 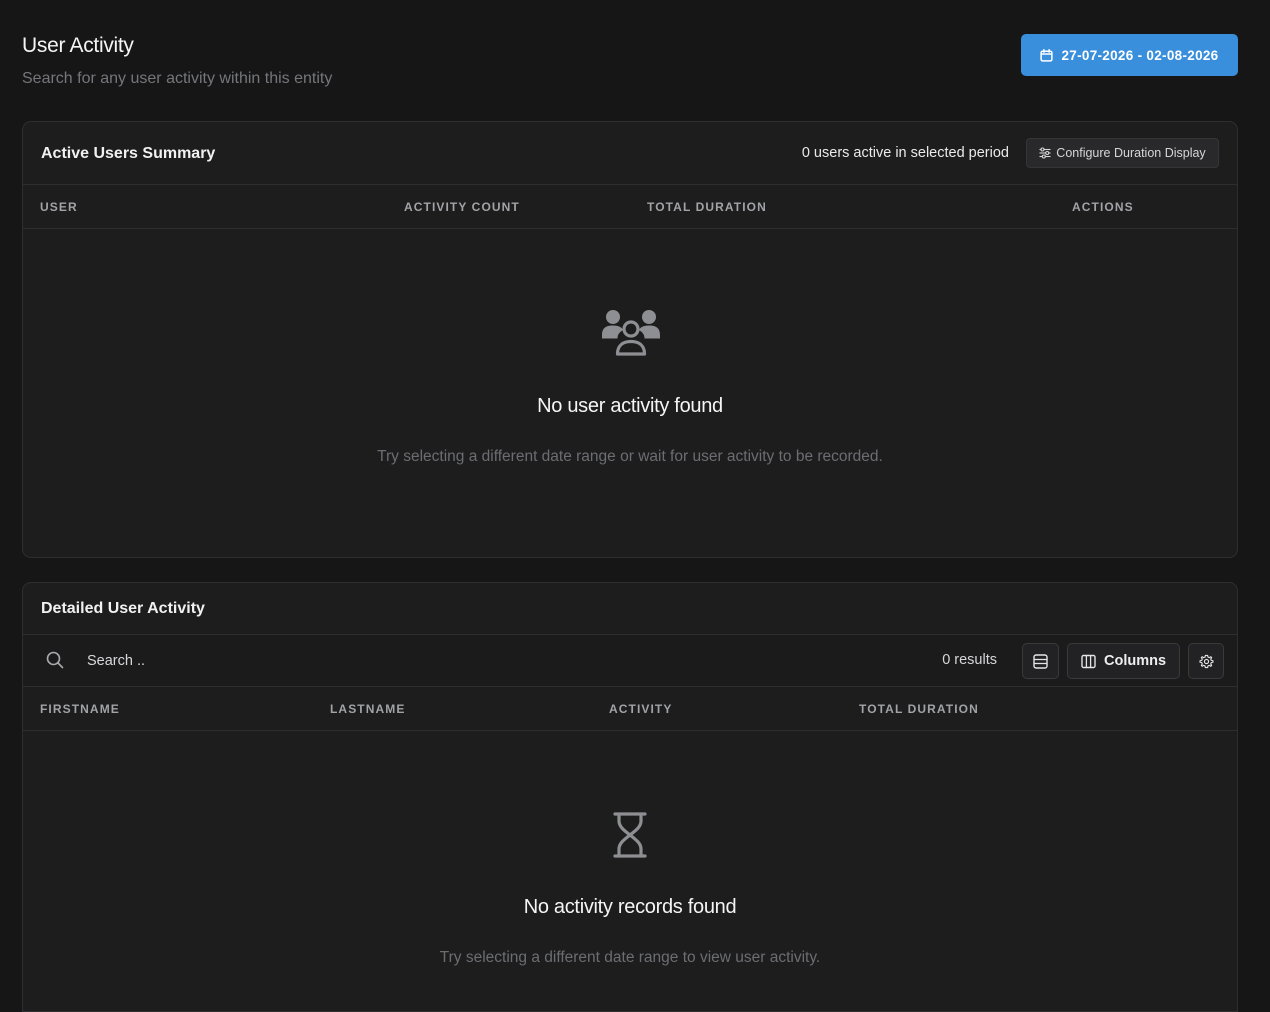 I want to click on column-header-activity-count: ACTIVITY COUNT, so click(x=462, y=207).